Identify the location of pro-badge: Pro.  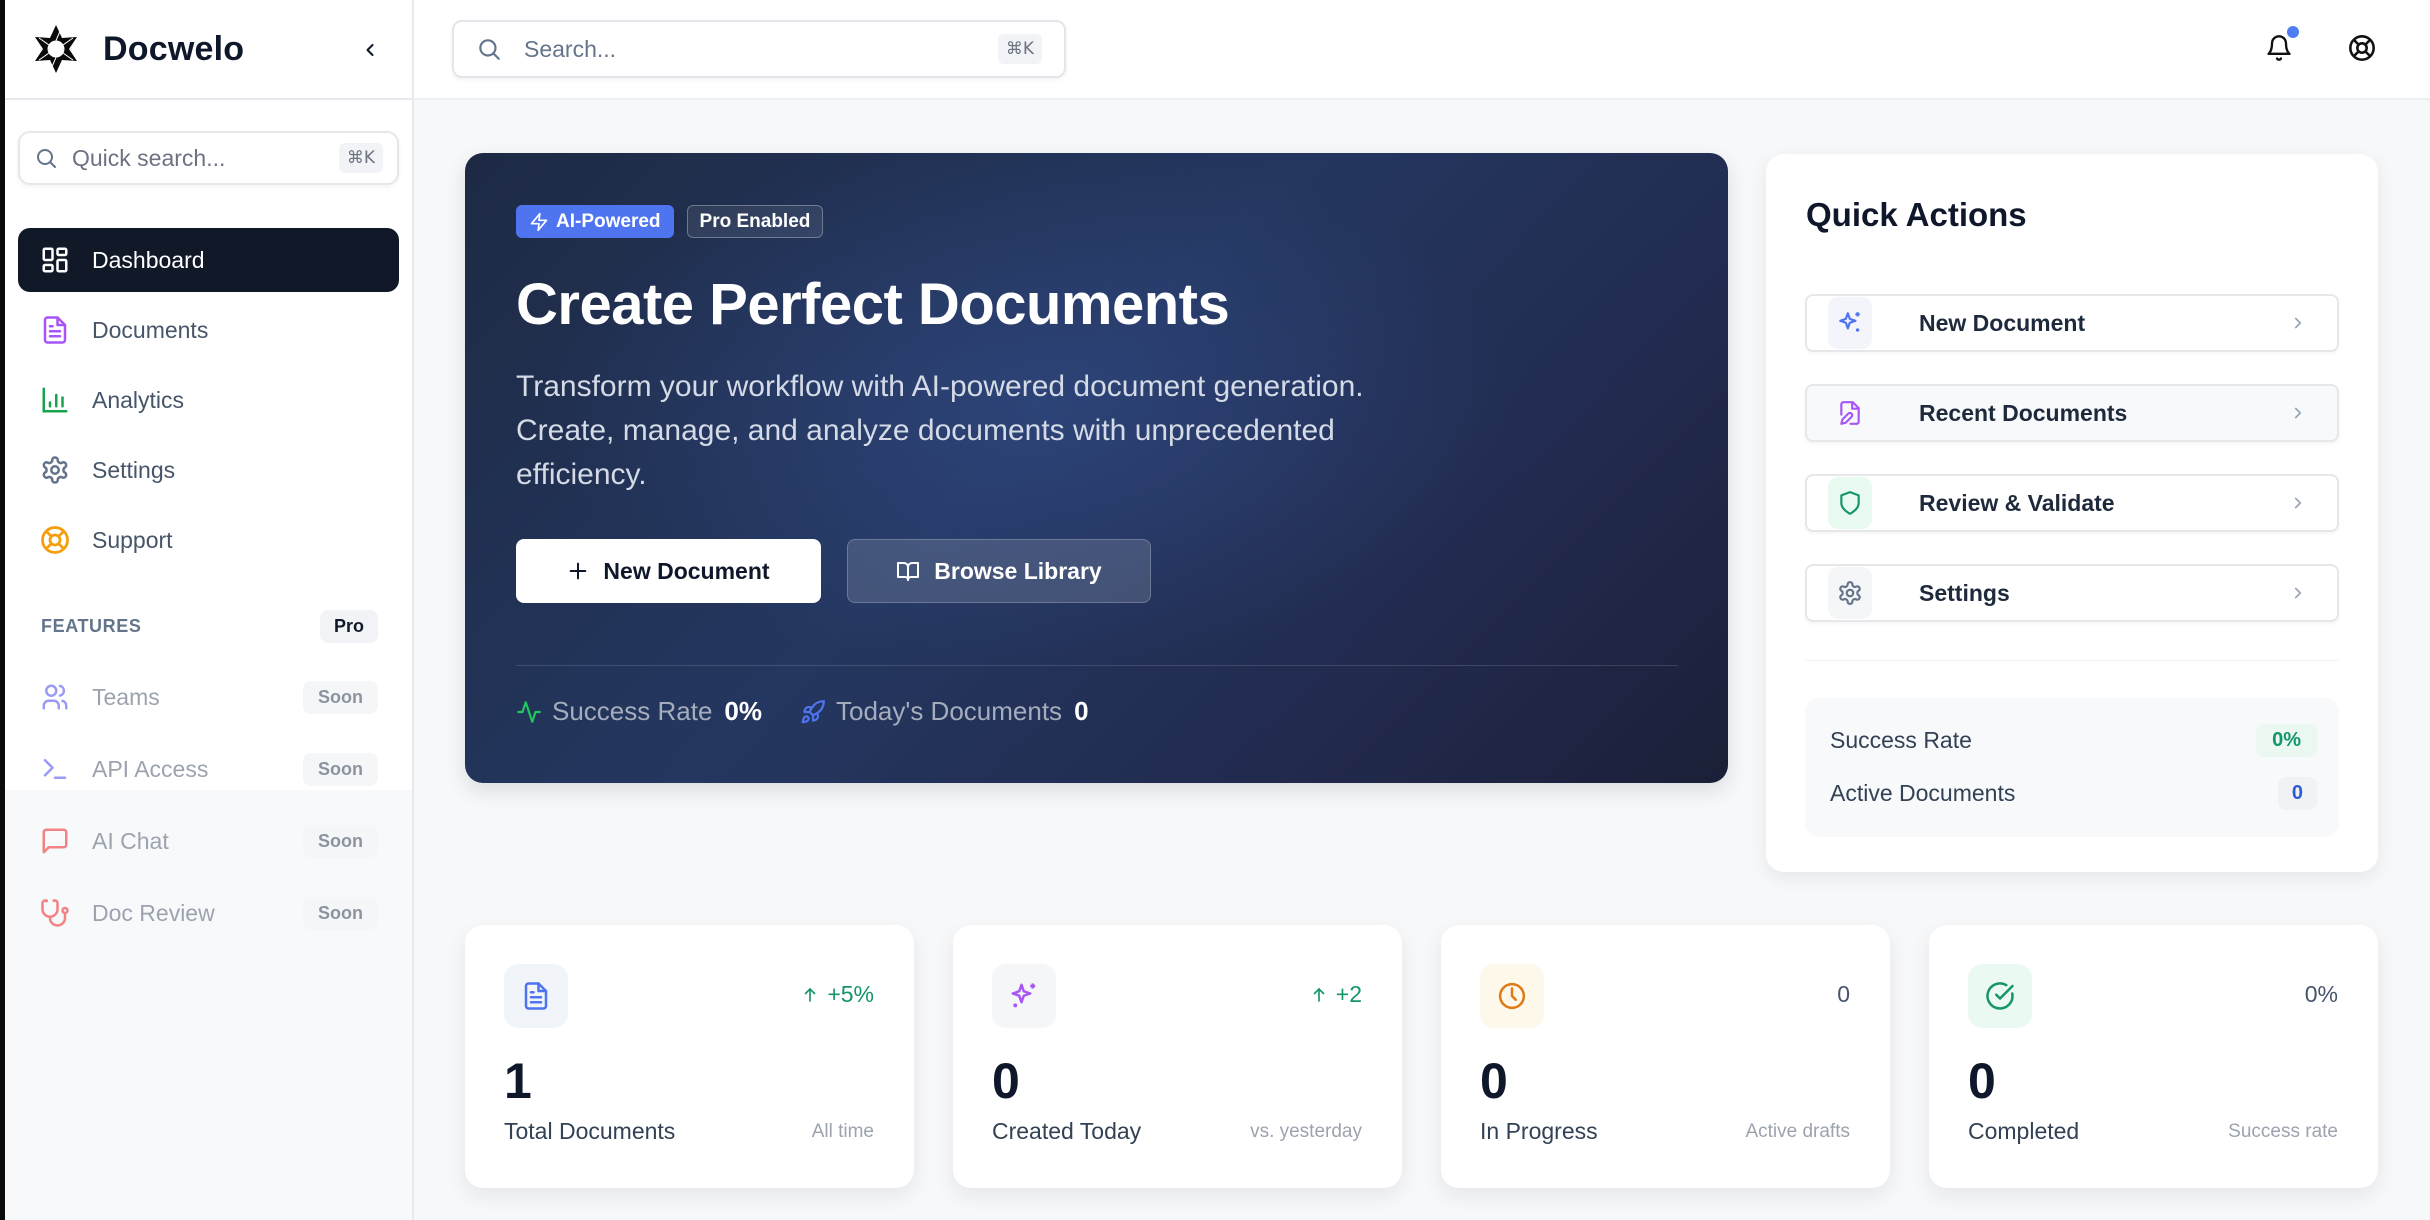
(348, 626).